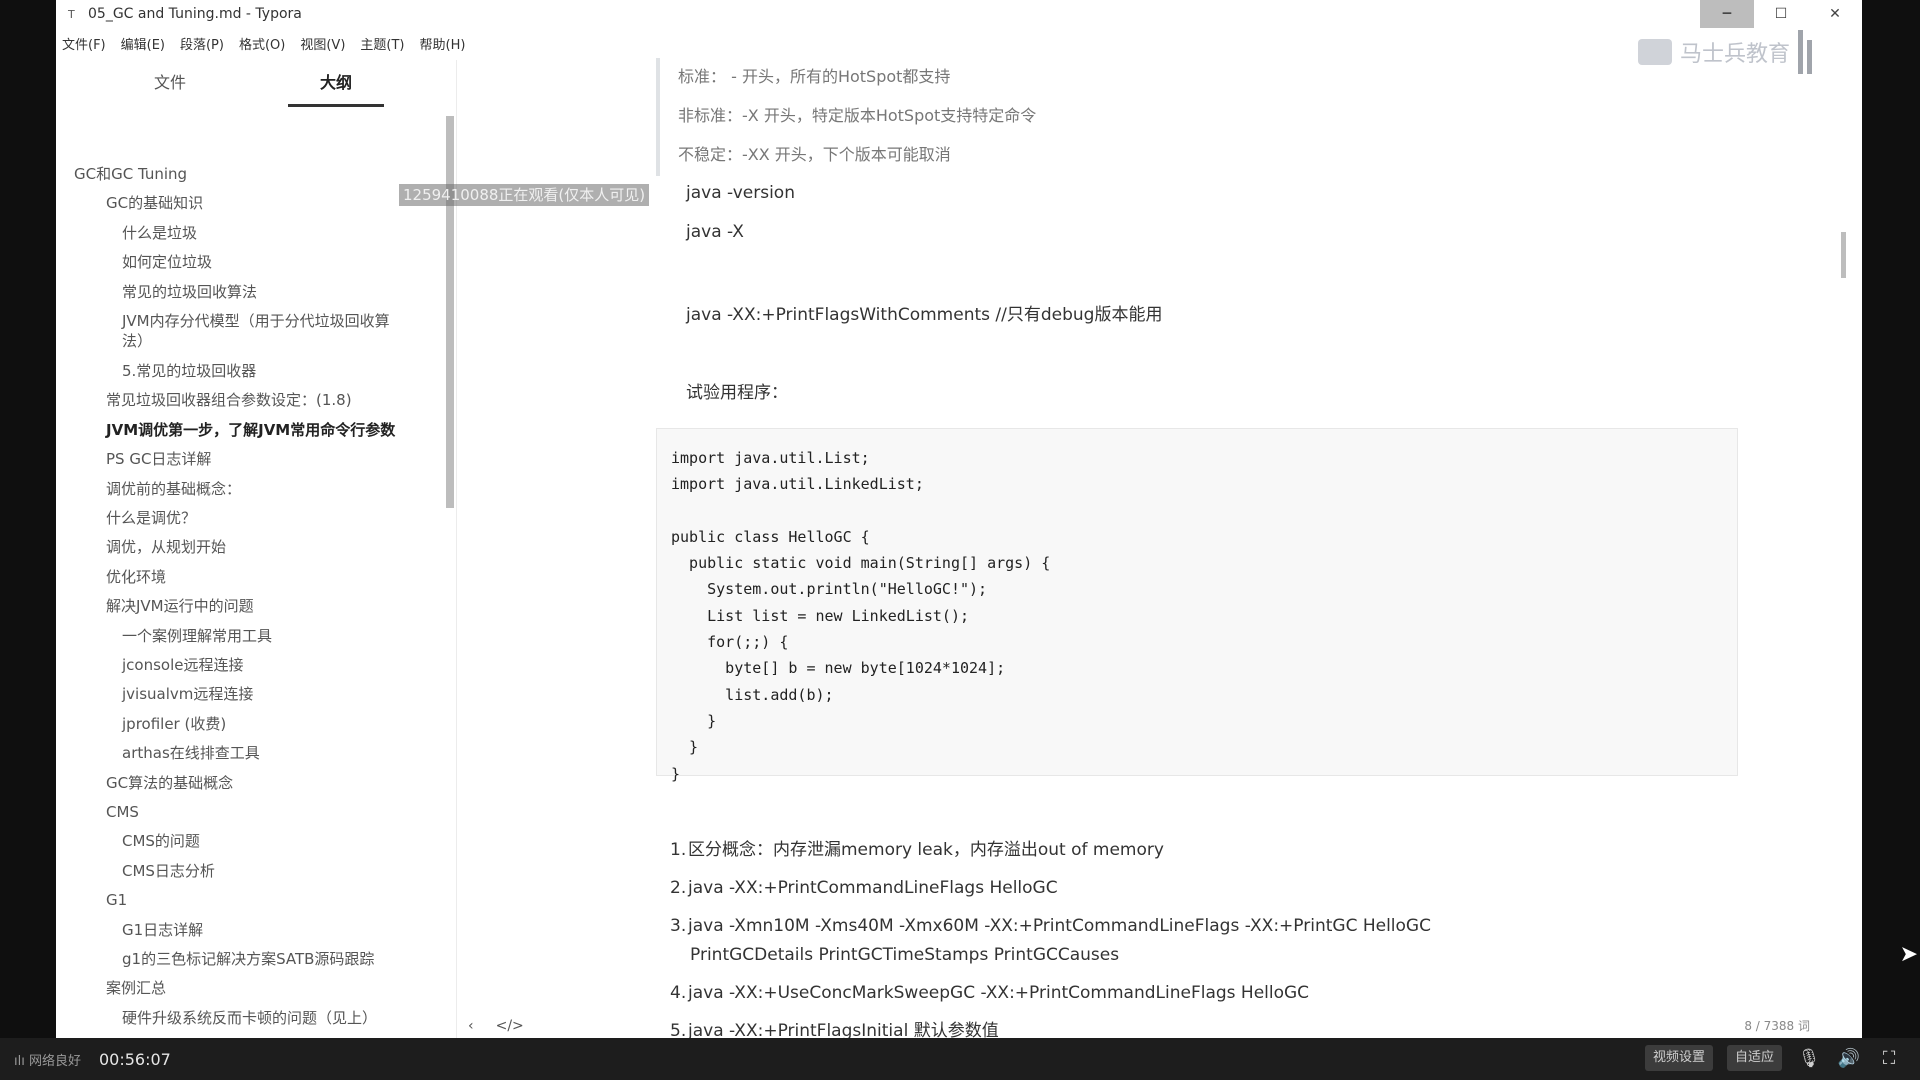 Image resolution: width=1920 pixels, height=1080 pixels. I want to click on outline-item: JVM调优第一步，了解JVM常用命令行参数, so click(250, 430).